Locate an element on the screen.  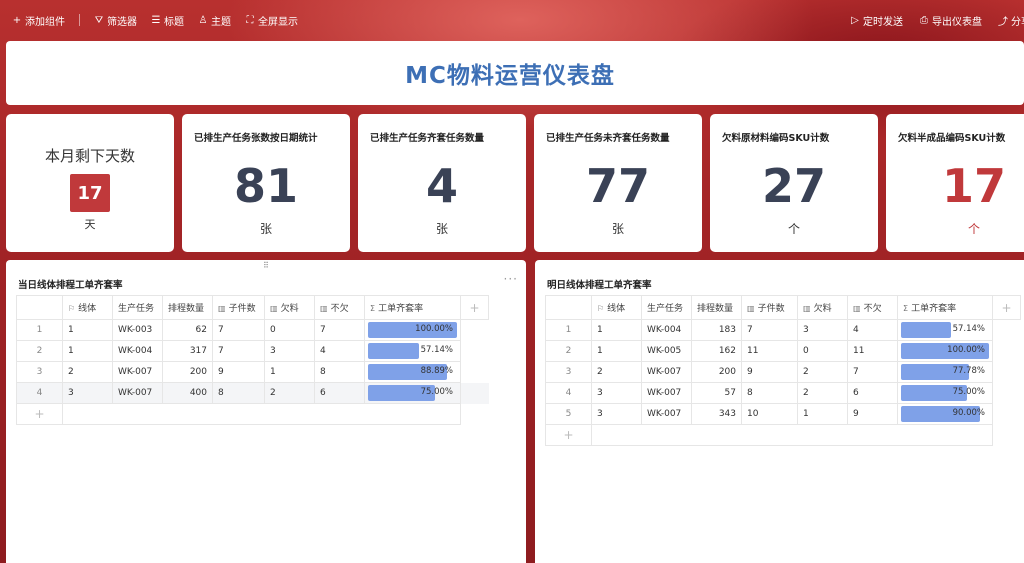
drag-handle-icon: ⠿ is located at coordinates (266, 265).